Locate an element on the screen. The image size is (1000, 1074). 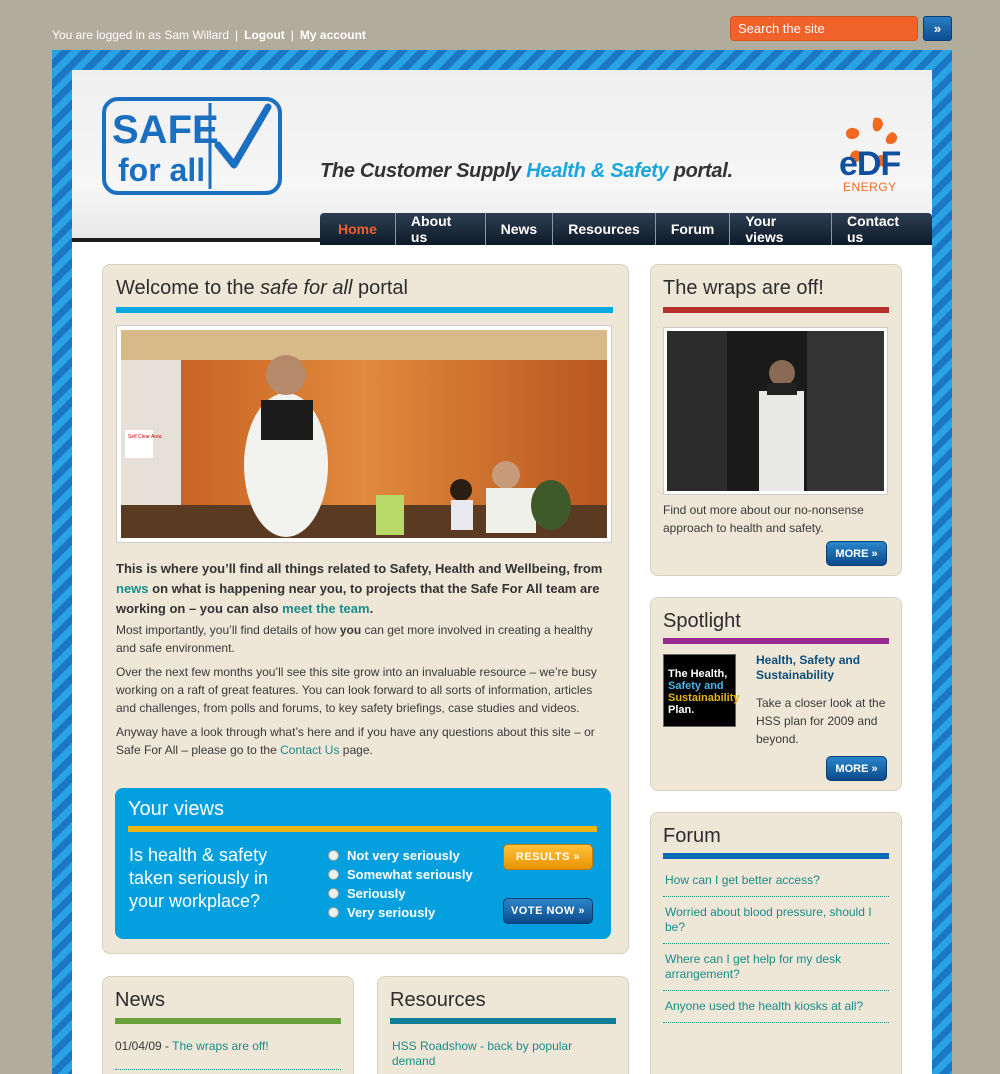
wraps-rule is located at coordinates (776, 310).